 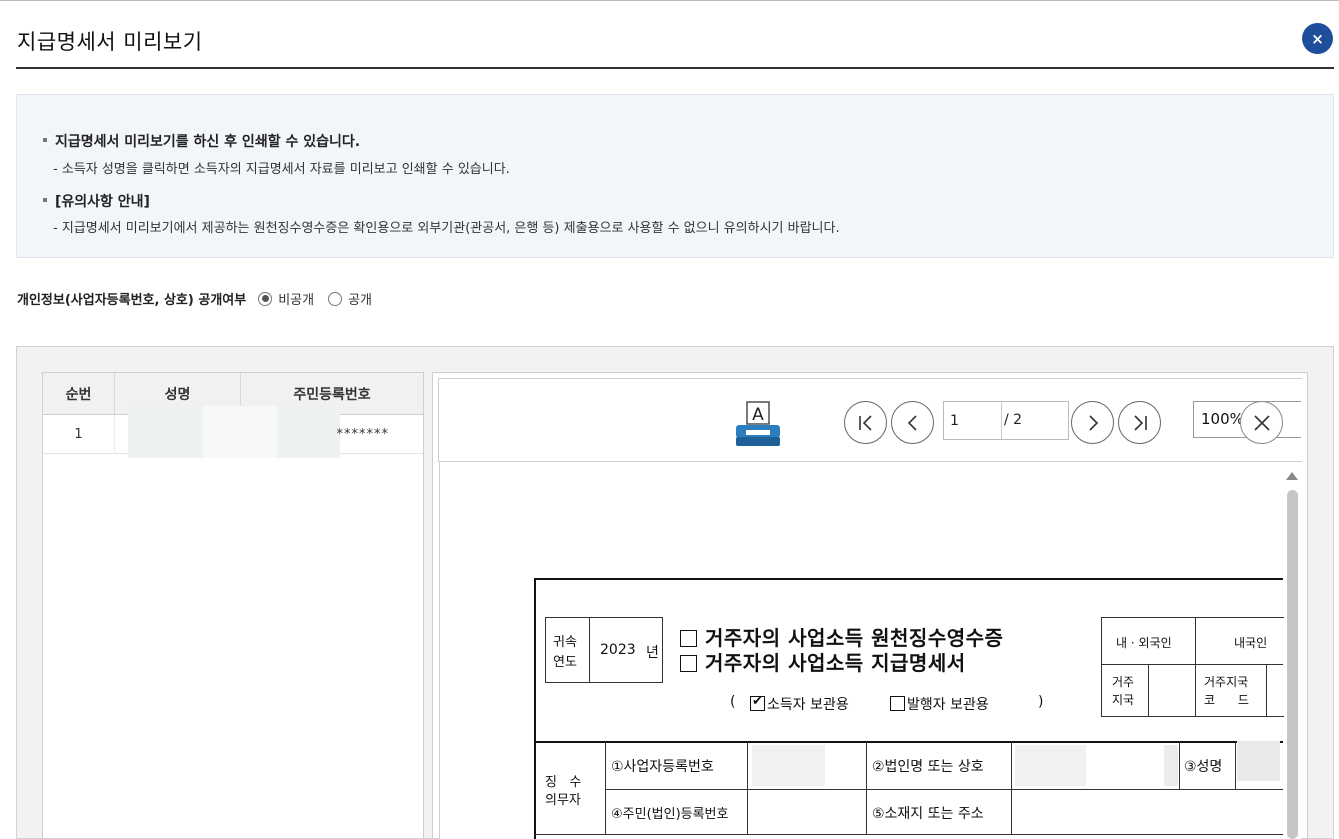 What do you see at coordinates (1203, 767) in the screenshot?
I see `field-name: ③성명` at bounding box center [1203, 767].